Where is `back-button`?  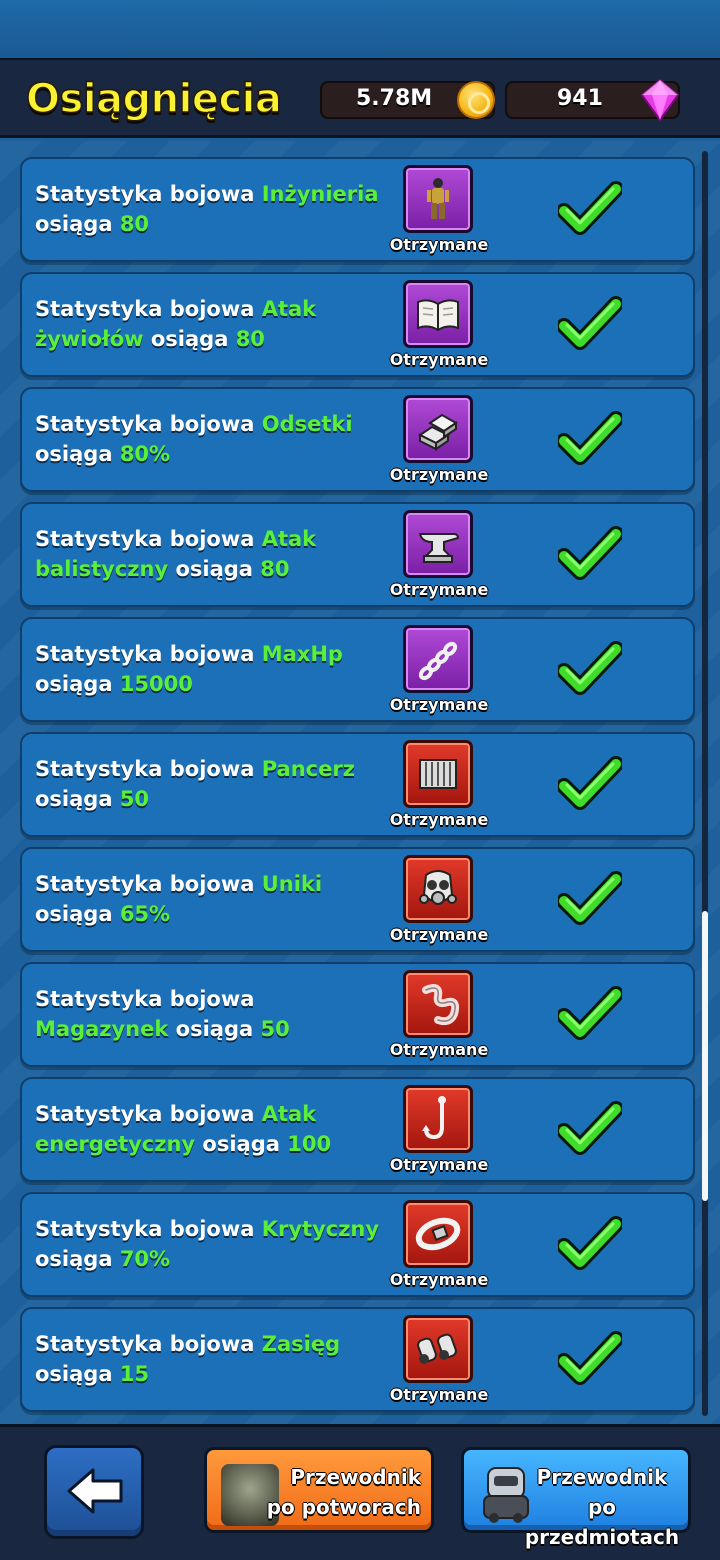
back-button is located at coordinates (94, 1492).